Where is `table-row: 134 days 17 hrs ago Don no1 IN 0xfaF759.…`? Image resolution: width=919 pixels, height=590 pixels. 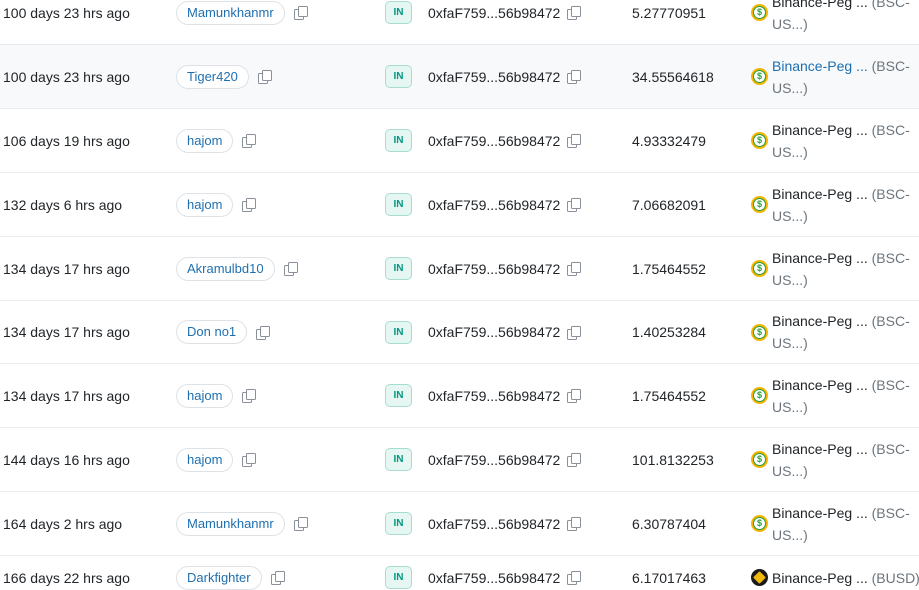
table-row: 134 days 17 hrs ago Don no1 IN 0xfaF759.… is located at coordinates (459, 332).